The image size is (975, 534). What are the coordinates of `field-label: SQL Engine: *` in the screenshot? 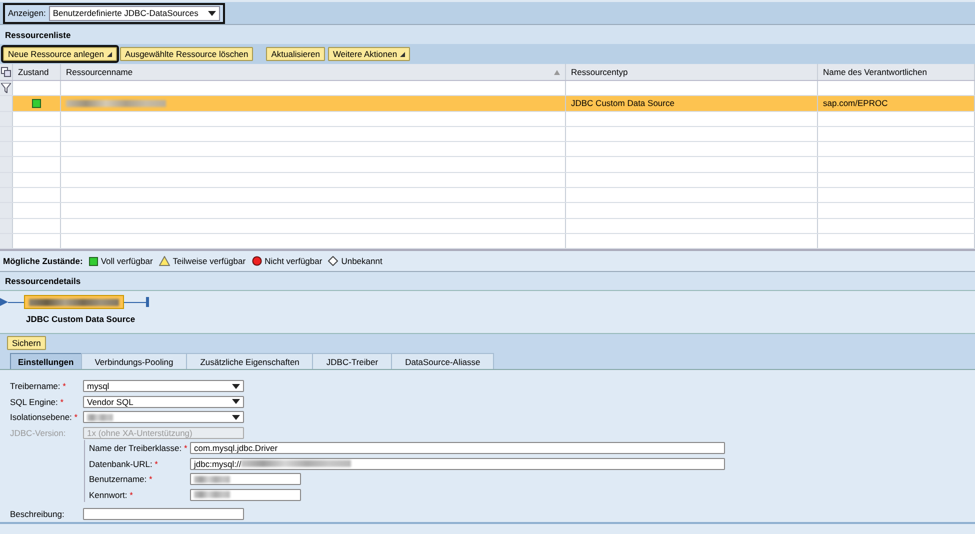 It's located at (37, 401).